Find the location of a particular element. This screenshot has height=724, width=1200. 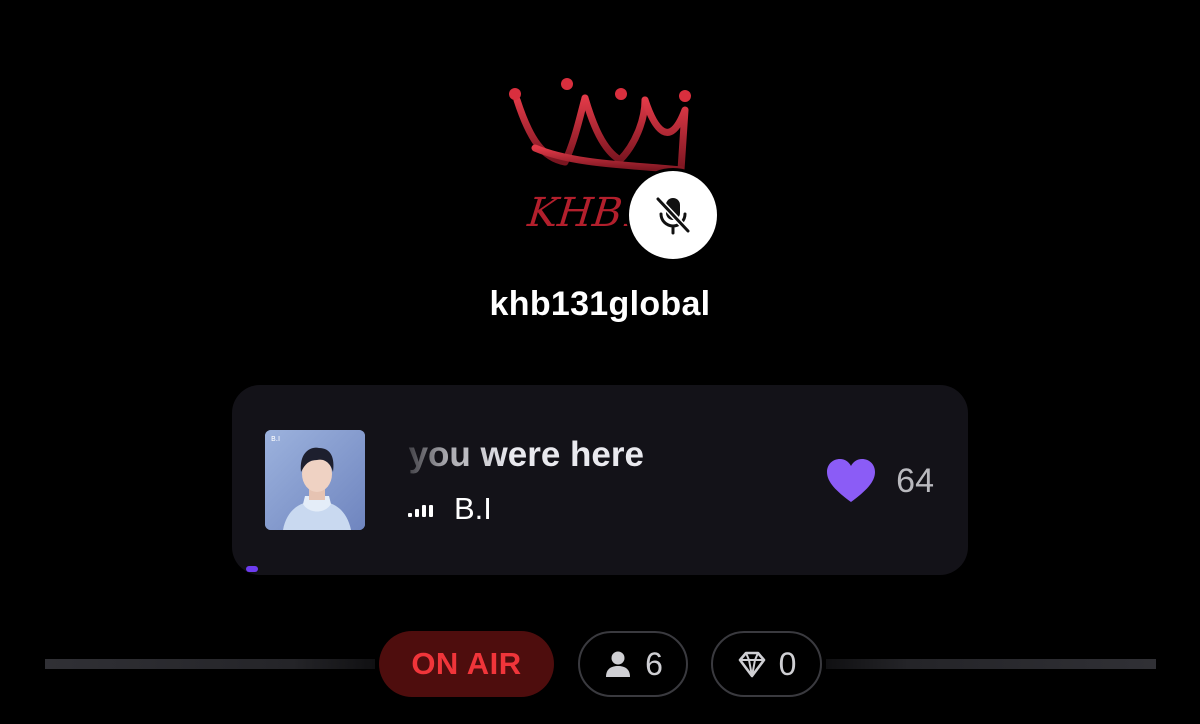

album-art: B.I is located at coordinates (315, 480).